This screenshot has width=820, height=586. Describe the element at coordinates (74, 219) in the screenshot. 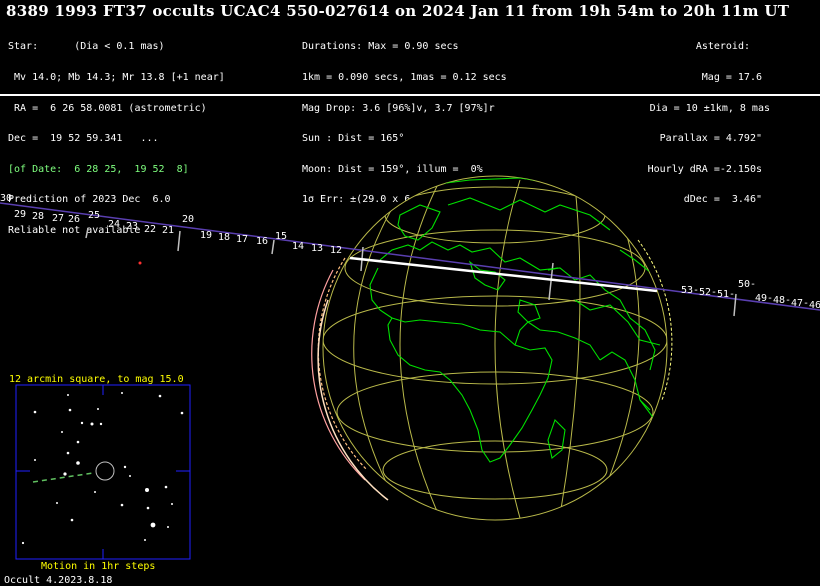

I see `track-time-label: 26` at that location.